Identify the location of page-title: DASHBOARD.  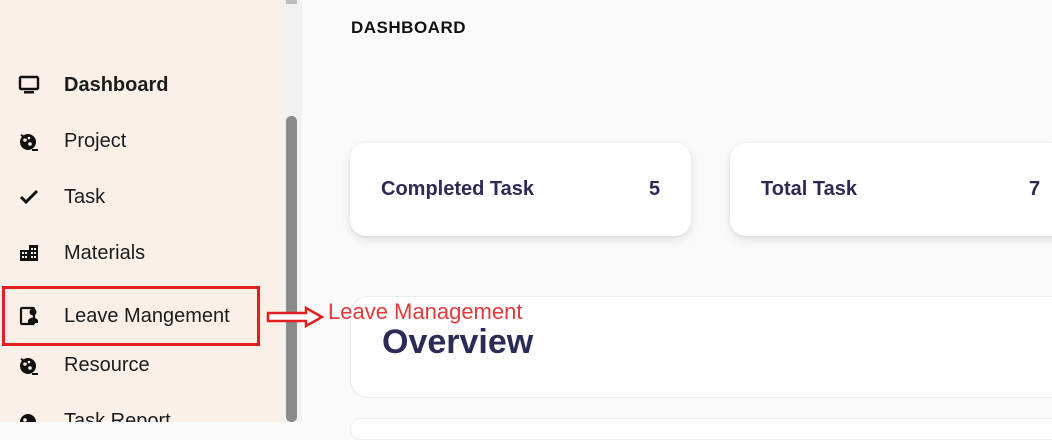
(408, 27).